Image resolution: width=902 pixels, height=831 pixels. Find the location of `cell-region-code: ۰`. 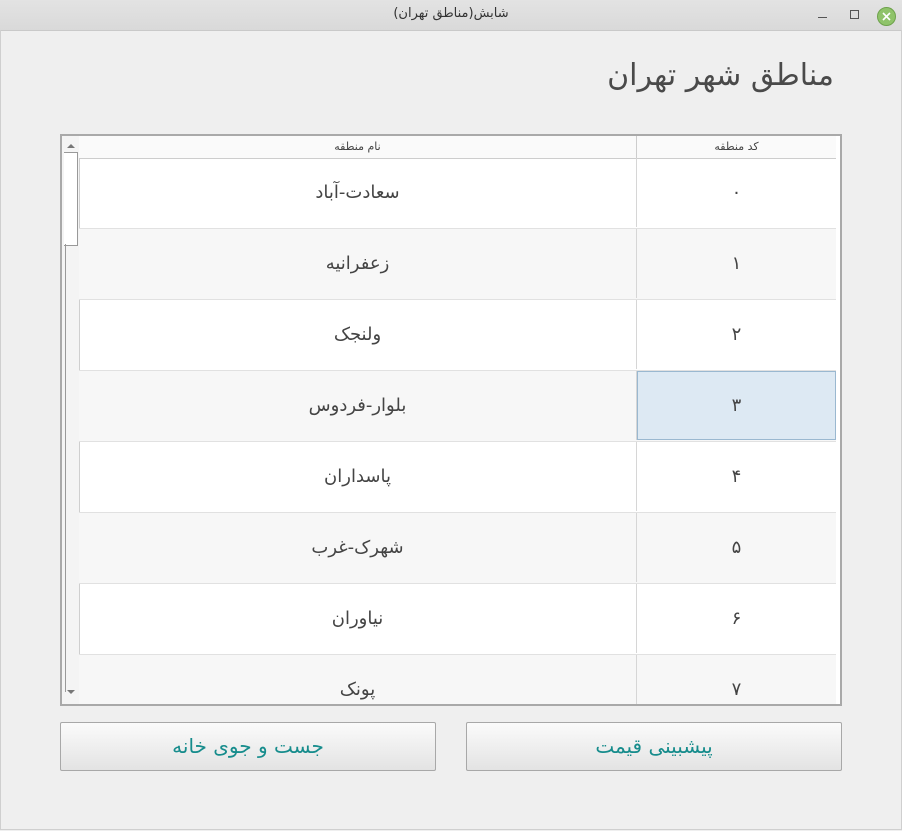

cell-region-code: ۰ is located at coordinates (736, 192).